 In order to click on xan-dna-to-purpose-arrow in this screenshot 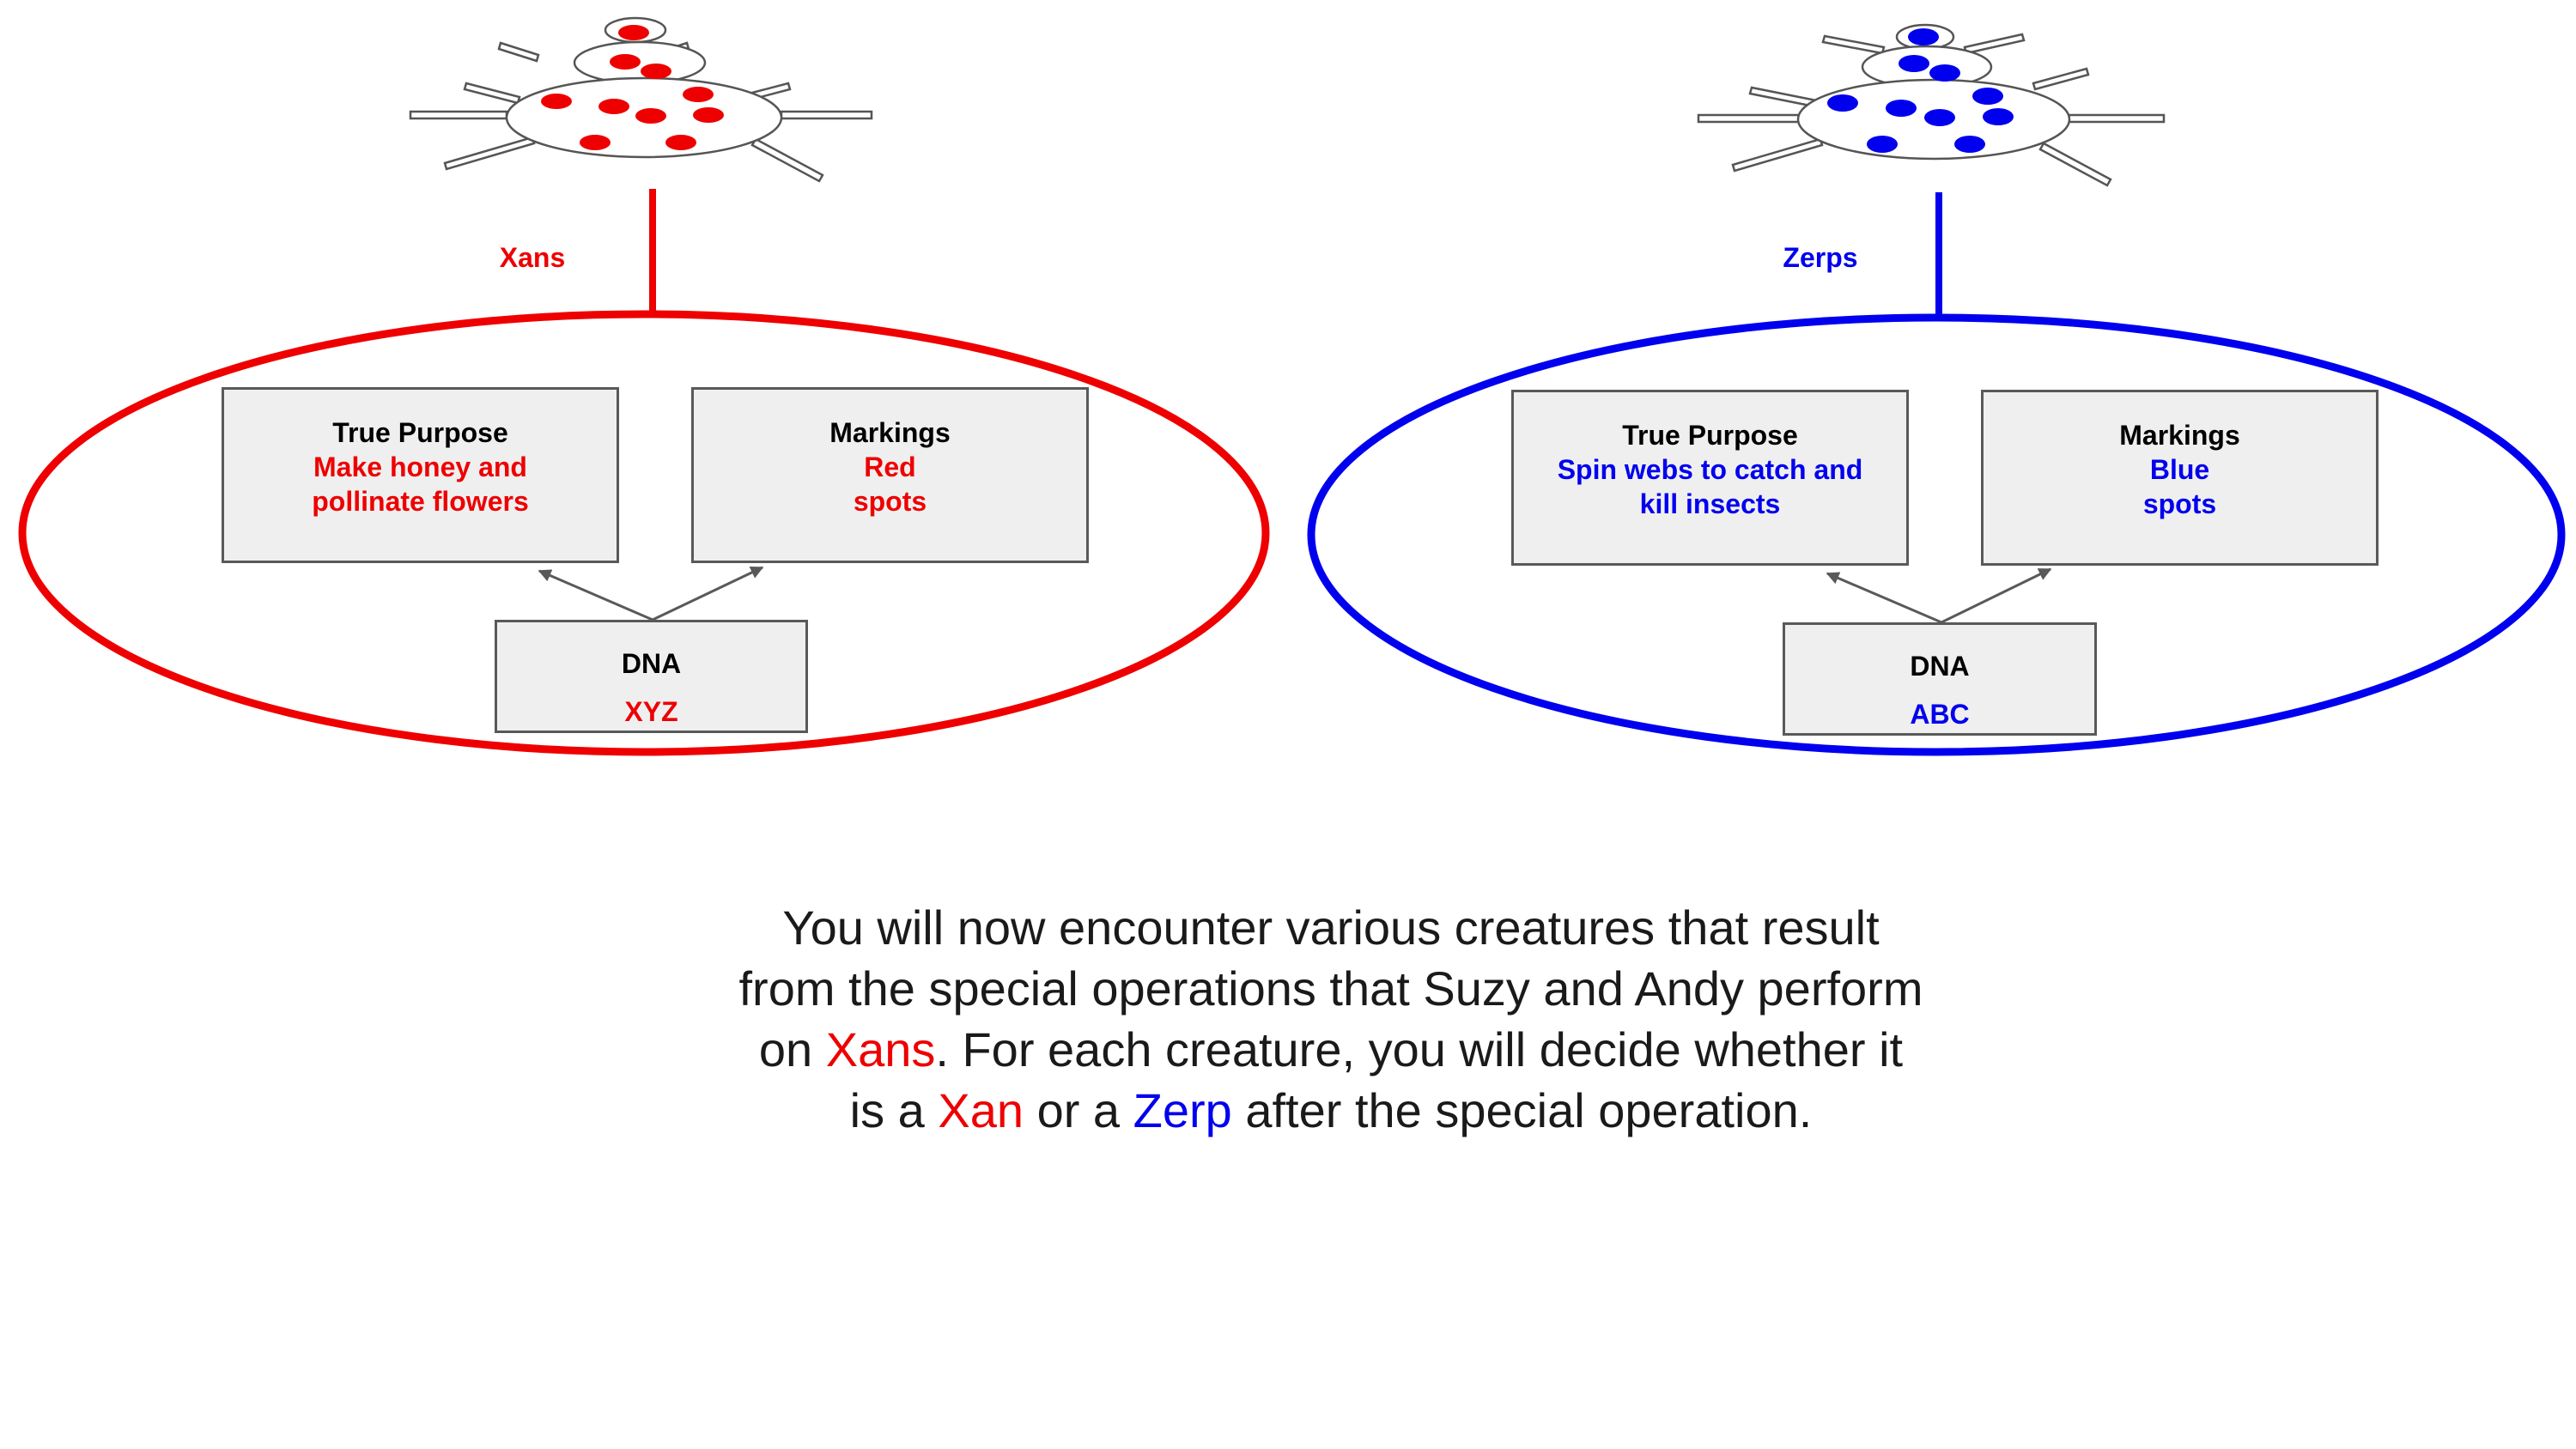, I will do `click(596, 595)`.